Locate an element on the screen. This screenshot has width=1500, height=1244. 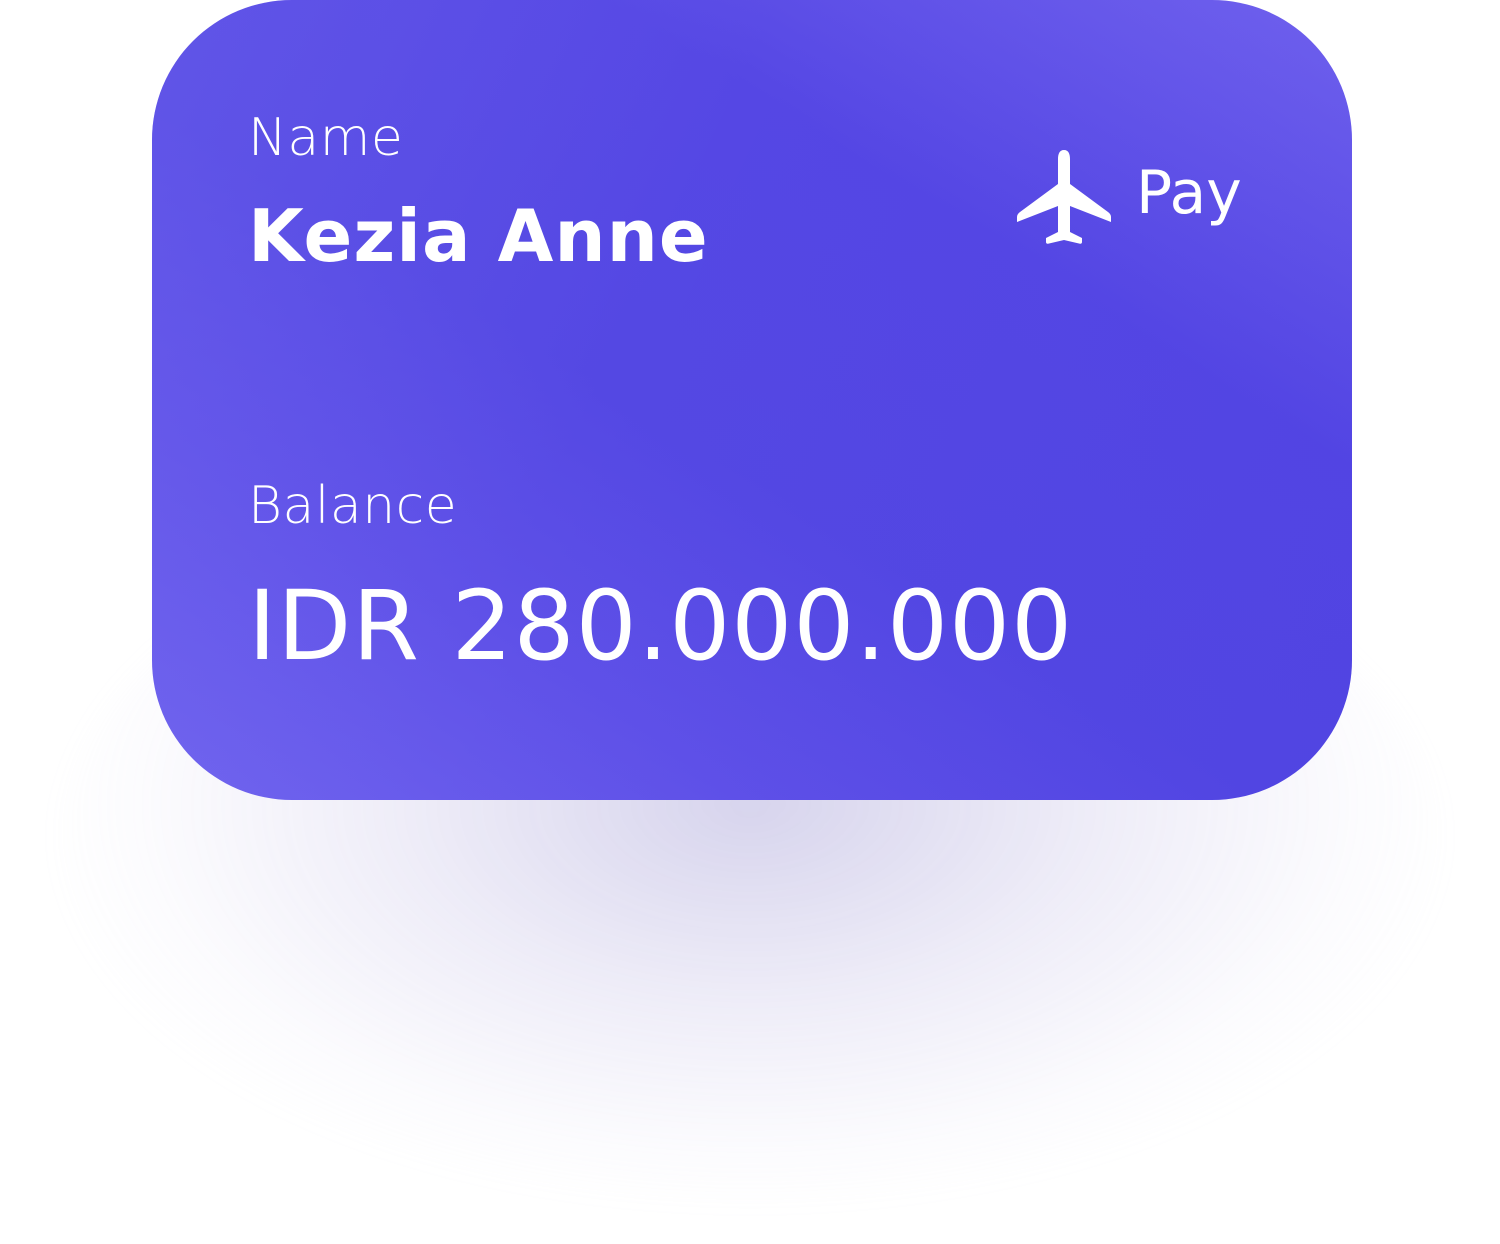
brand-logo: Pay is located at coordinates (1128, 196).